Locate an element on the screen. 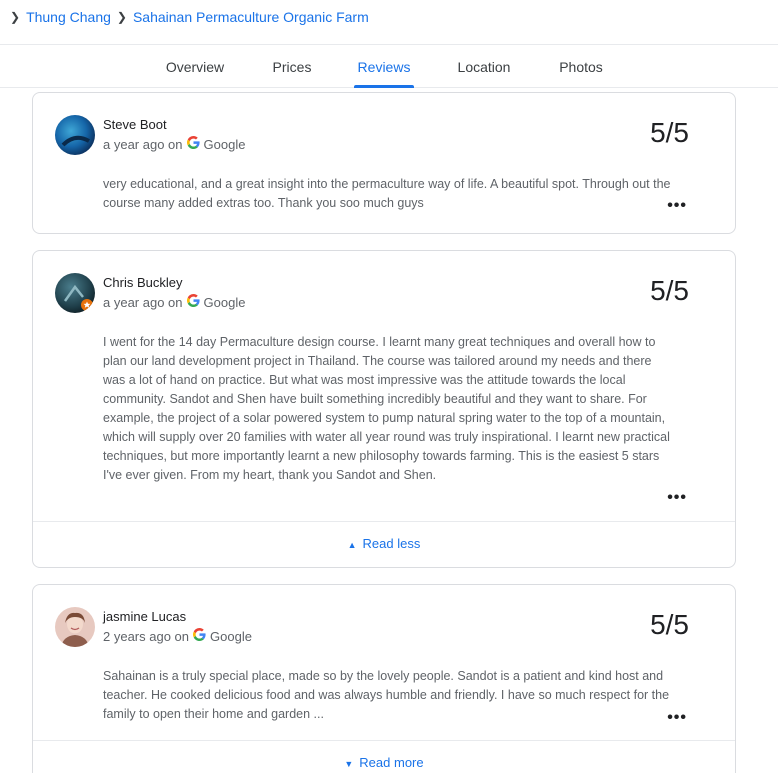 The image size is (778, 773). read-less-label: Read less is located at coordinates (391, 543).